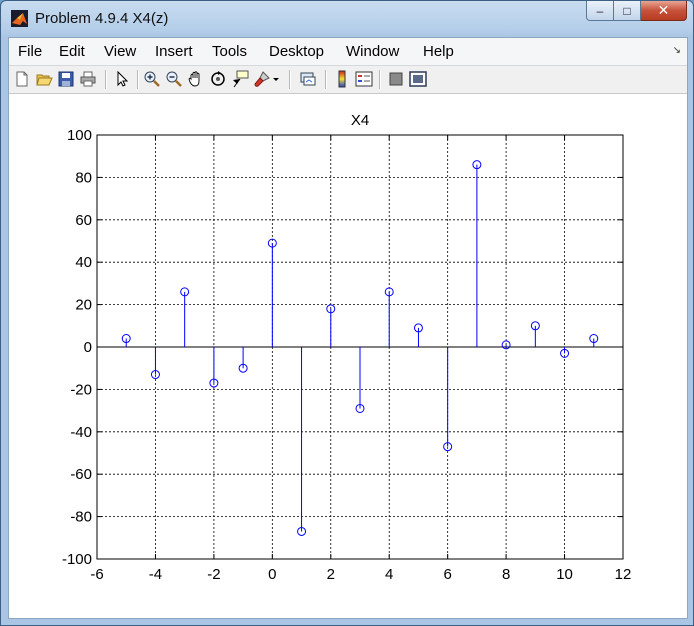 Image resolution: width=694 pixels, height=626 pixels. Describe the element at coordinates (308, 79) in the screenshot. I see `link-plot-icon` at that location.